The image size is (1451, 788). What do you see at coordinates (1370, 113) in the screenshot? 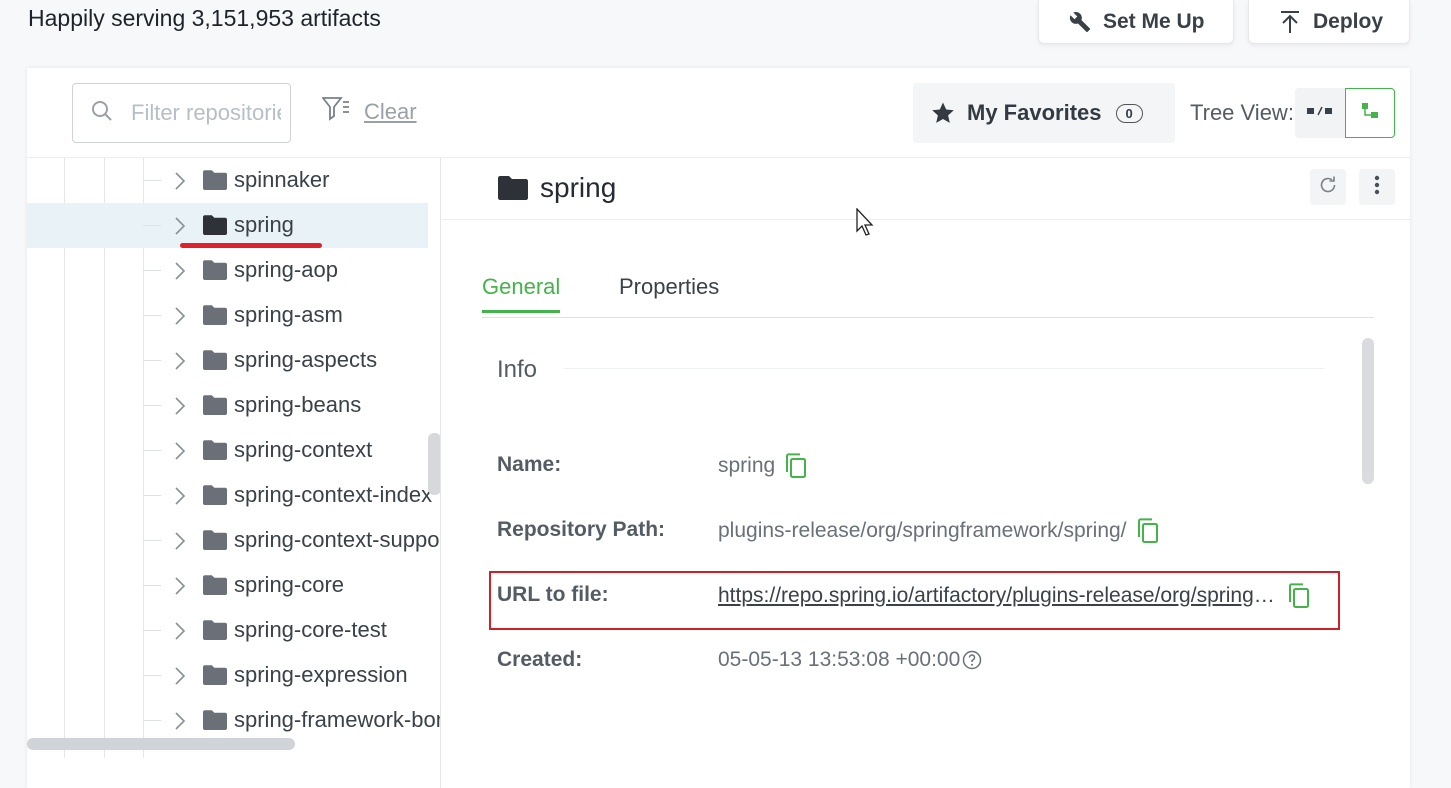
I see `tree-view-button` at bounding box center [1370, 113].